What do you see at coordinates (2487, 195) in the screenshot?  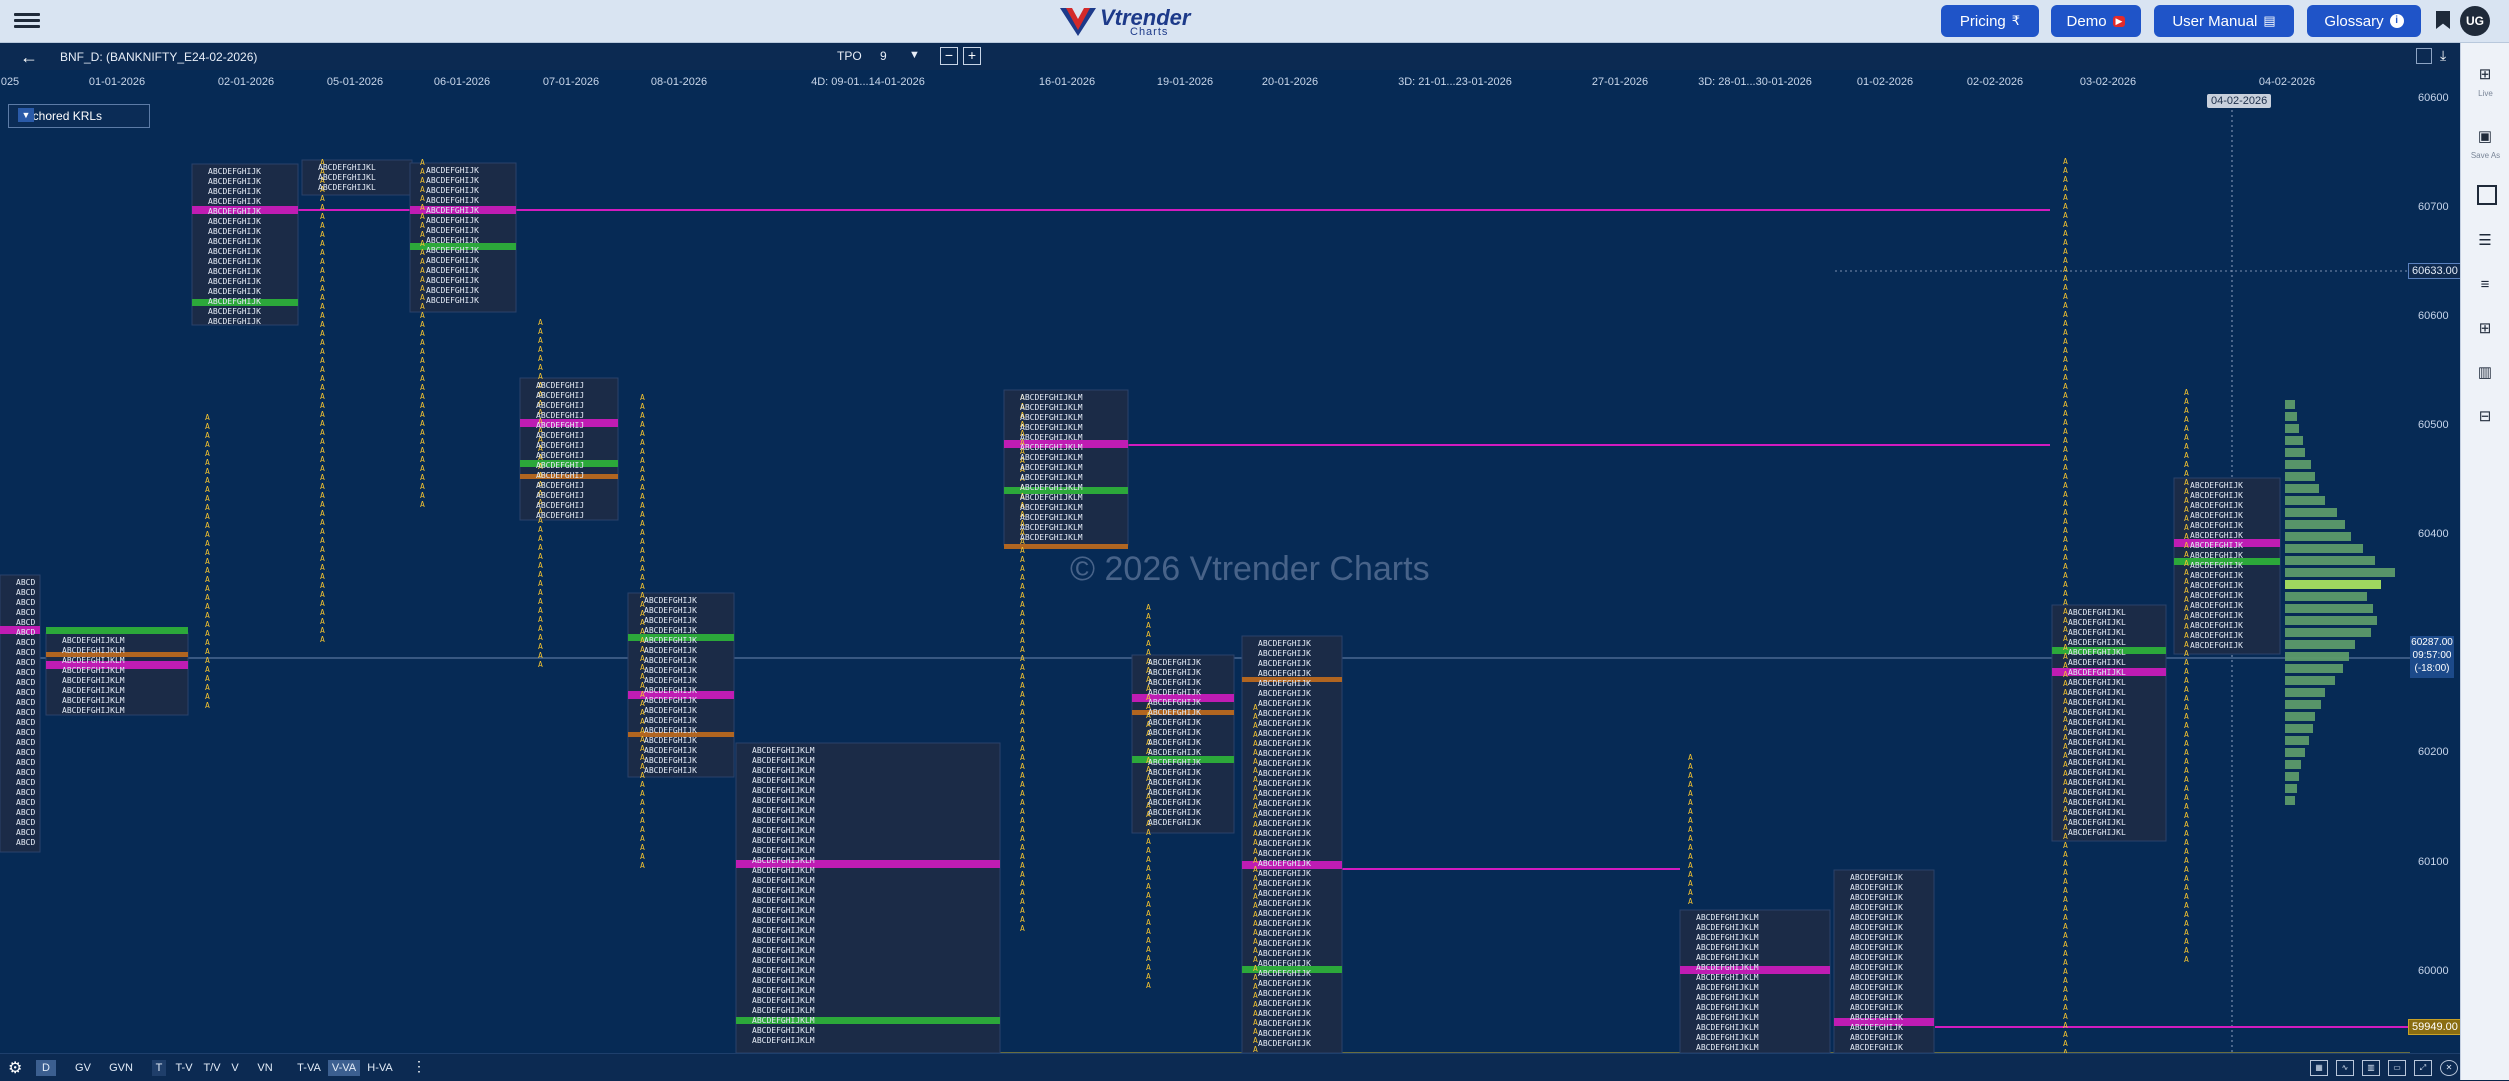 I see `single-layout-icon` at bounding box center [2487, 195].